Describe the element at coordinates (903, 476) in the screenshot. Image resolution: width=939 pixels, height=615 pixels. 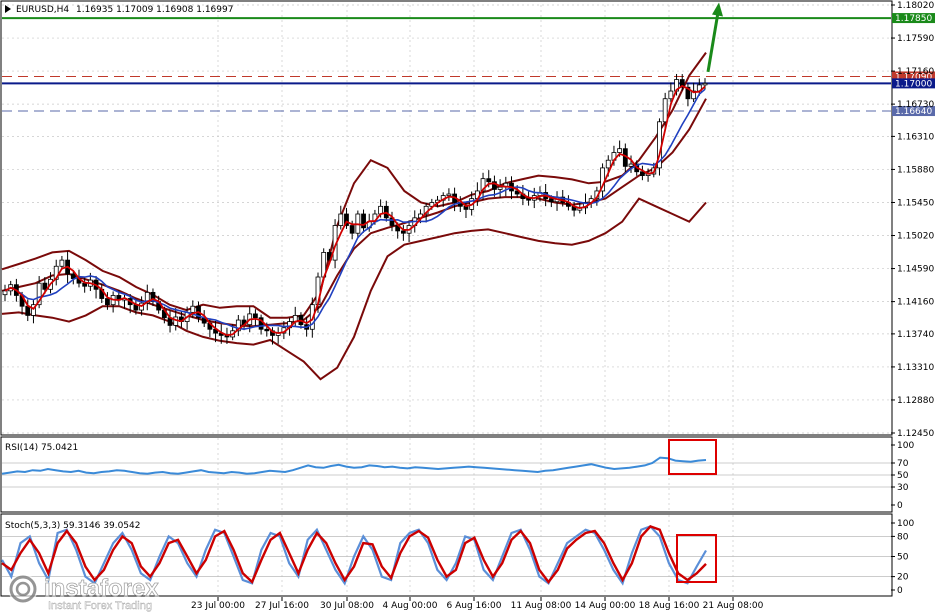
I see `rsi-tick-label: 50` at that location.